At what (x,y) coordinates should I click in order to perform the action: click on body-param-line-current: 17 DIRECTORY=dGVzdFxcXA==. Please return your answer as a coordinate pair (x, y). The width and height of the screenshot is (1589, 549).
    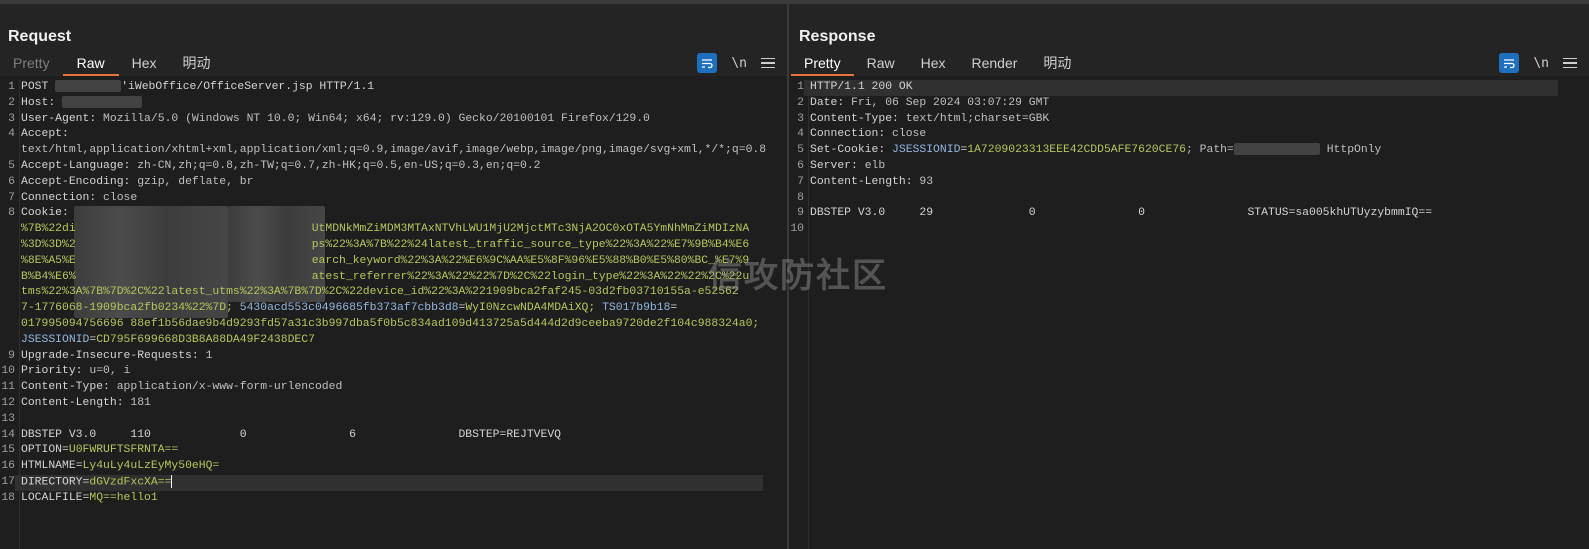
    Looking at the image, I should click on (393, 483).